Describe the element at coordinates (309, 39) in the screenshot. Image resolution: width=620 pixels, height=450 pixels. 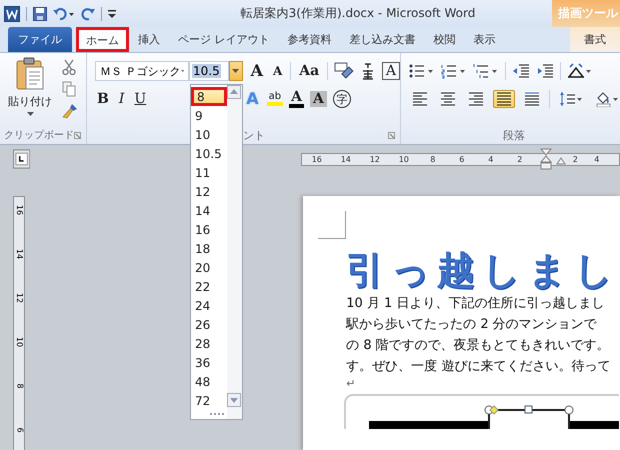
I see `ribbon-tab: 参考資料` at that location.